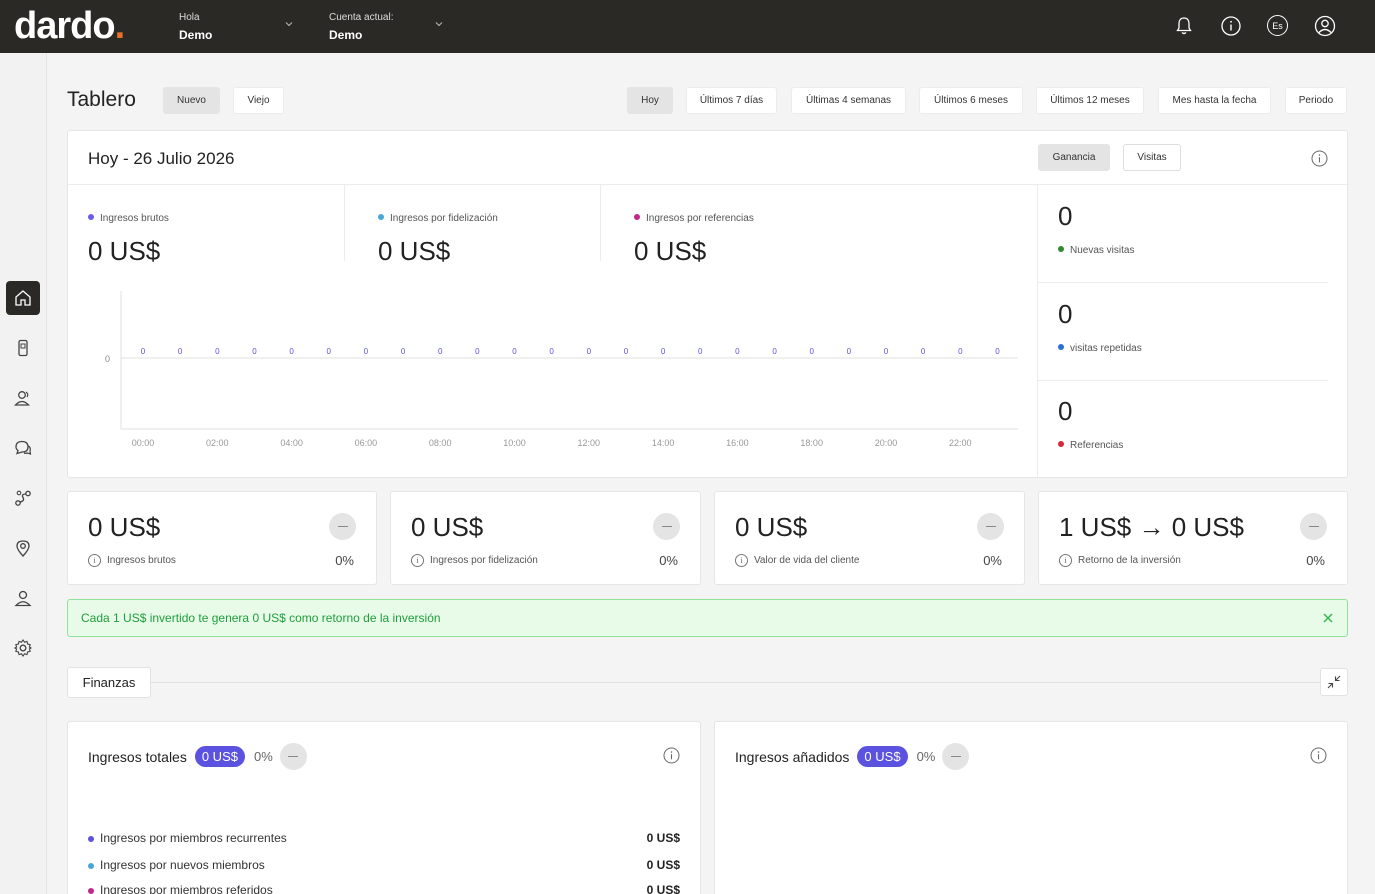 This screenshot has height=894, width=1375. What do you see at coordinates (1214, 100) in the screenshot?
I see `range-mtd-button: Mes hasta la fecha` at bounding box center [1214, 100].